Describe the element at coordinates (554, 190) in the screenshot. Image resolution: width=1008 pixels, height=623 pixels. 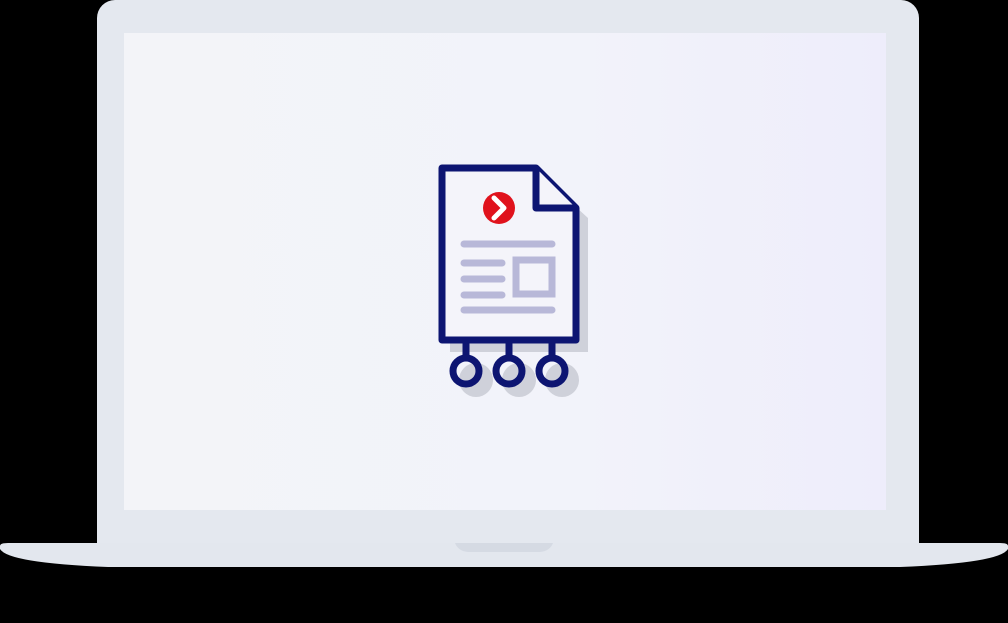
I see `document-fold` at that location.